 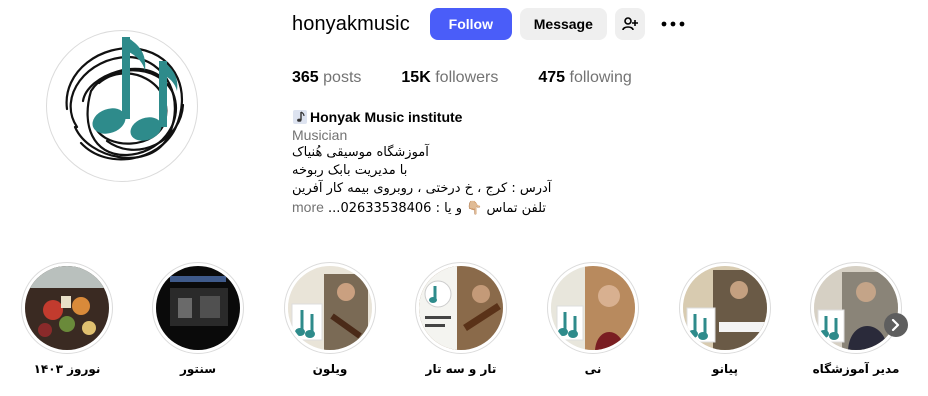 I want to click on message-button: Message, so click(x=563, y=24).